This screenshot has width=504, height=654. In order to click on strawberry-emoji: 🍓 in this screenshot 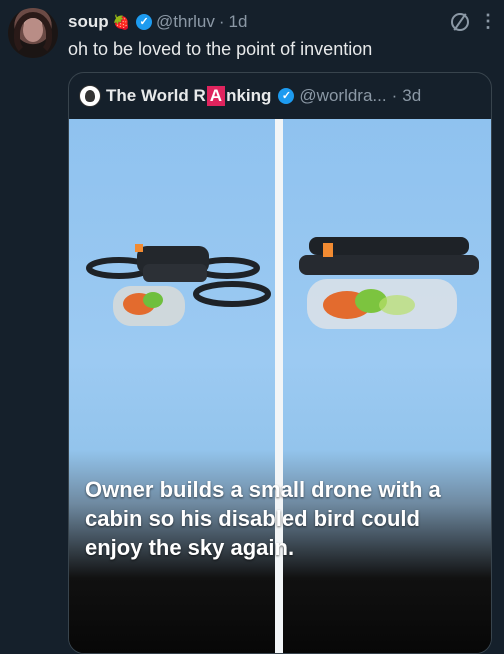, I will do `click(121, 21)`.